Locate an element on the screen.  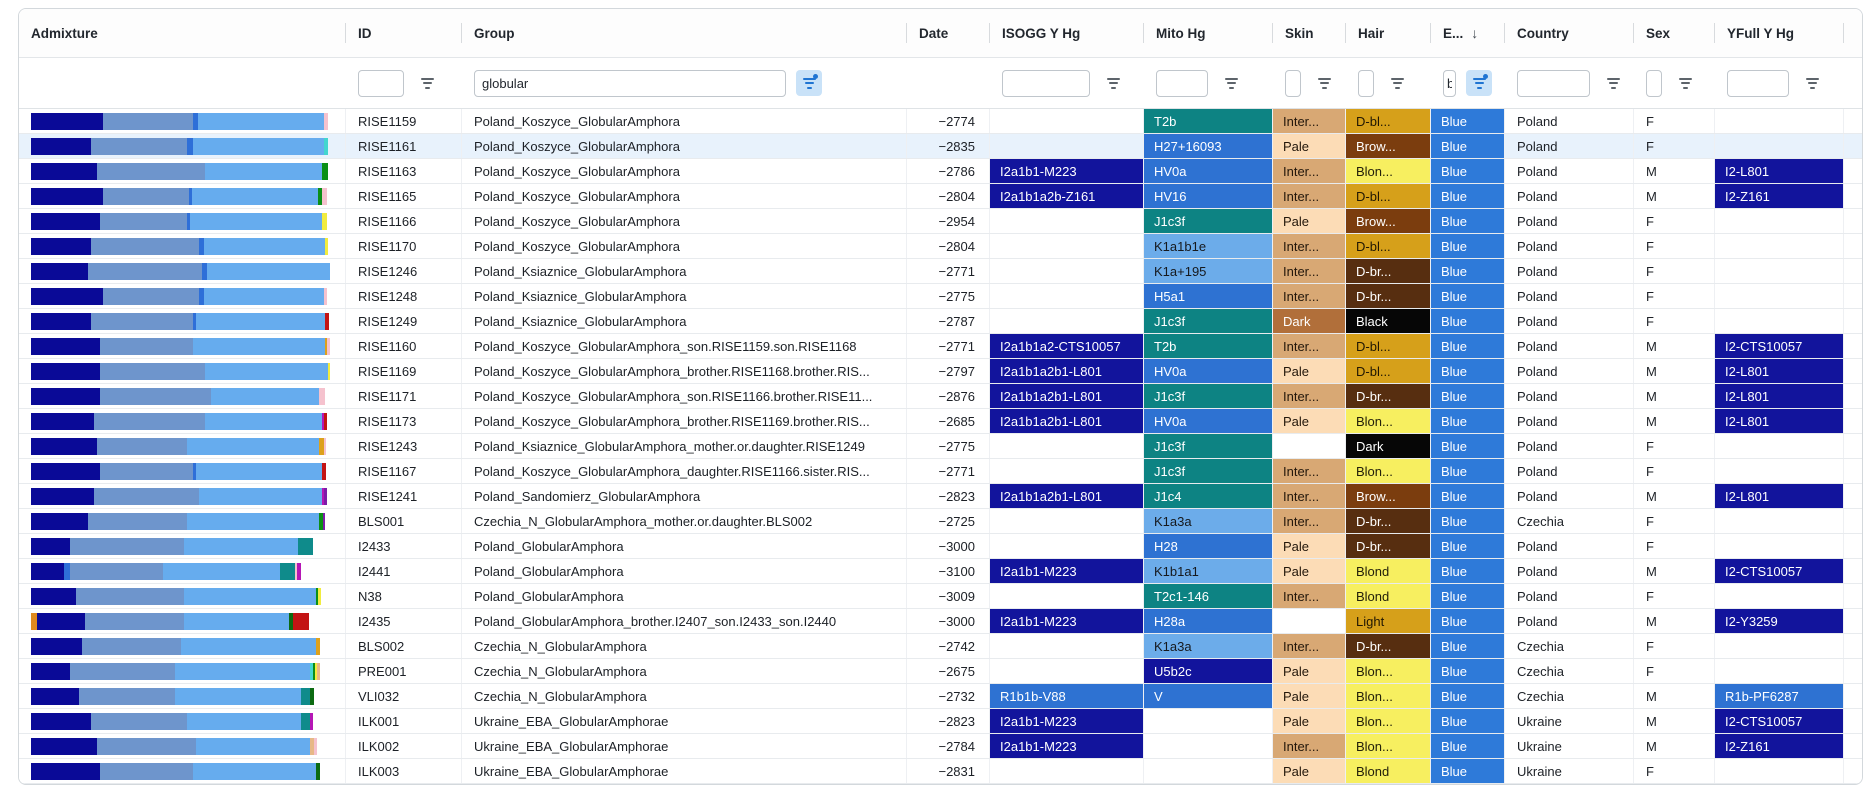
column-header-hair: Hair is located at coordinates (1388, 33).